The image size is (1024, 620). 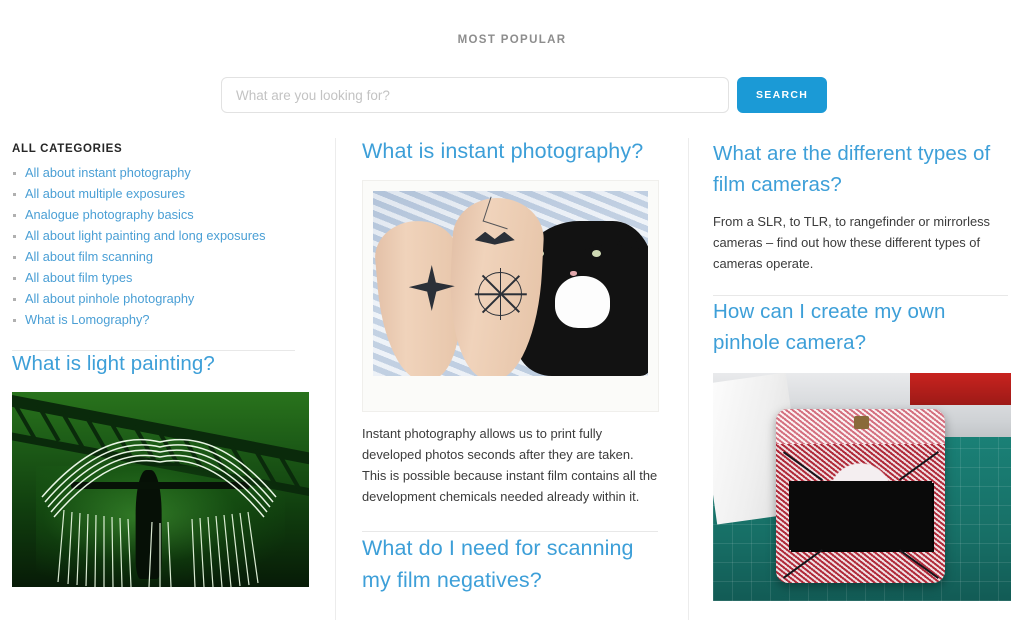 I want to click on section-label: MOST POPULAR, so click(x=512, y=40).